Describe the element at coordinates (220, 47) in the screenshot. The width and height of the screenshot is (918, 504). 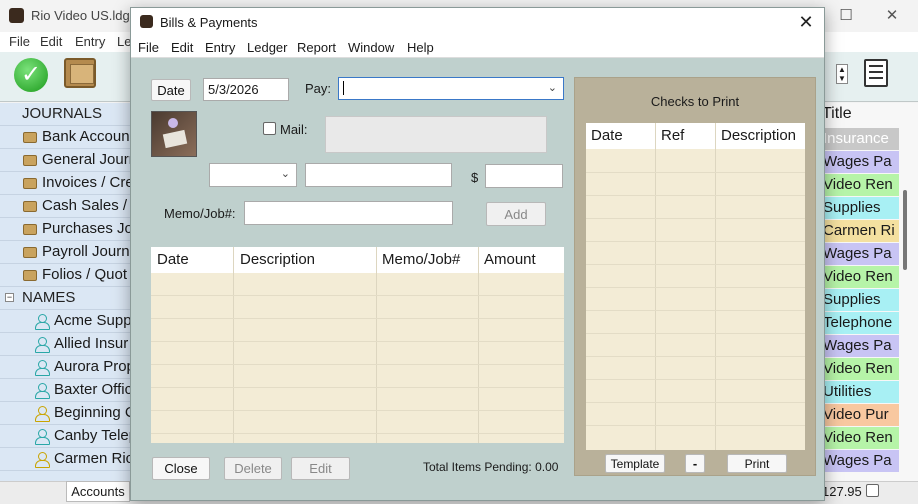
I see `menu-entry: Entry` at that location.